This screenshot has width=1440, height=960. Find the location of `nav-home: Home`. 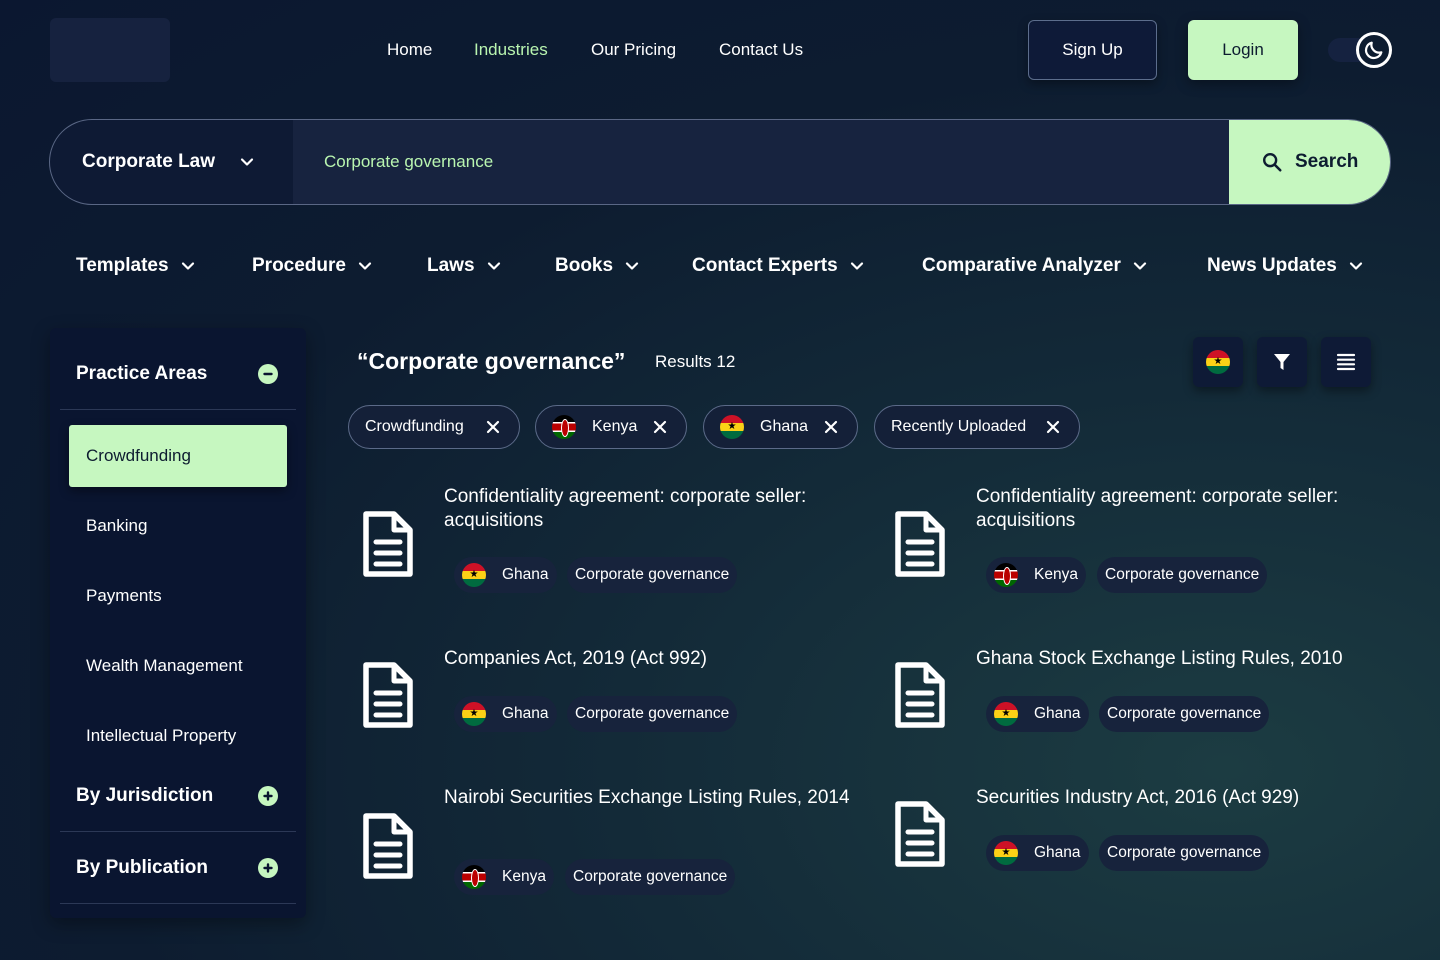

nav-home: Home is located at coordinates (409, 50).